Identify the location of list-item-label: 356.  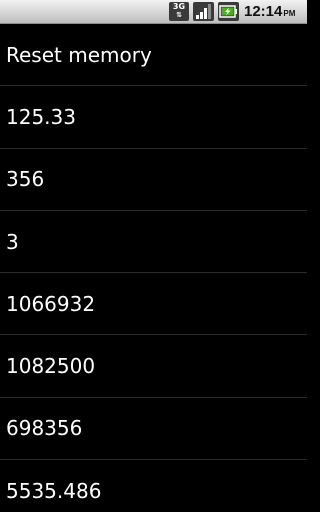
(25, 179).